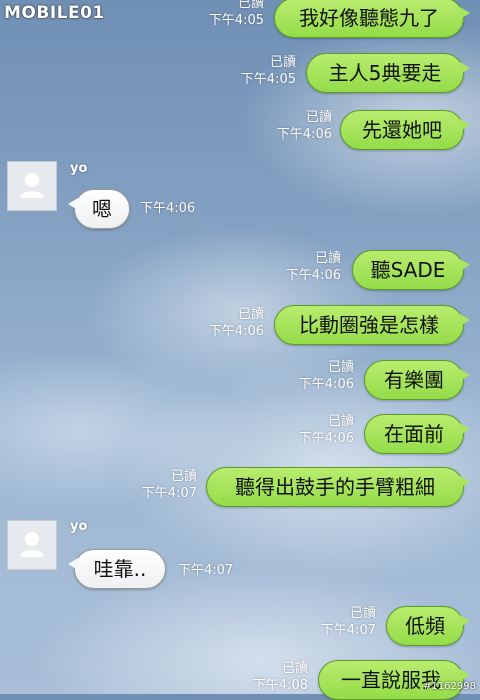 This screenshot has height=700, width=480. What do you see at coordinates (428, 626) in the screenshot?
I see `outgoing-message-bubble: 低頻` at bounding box center [428, 626].